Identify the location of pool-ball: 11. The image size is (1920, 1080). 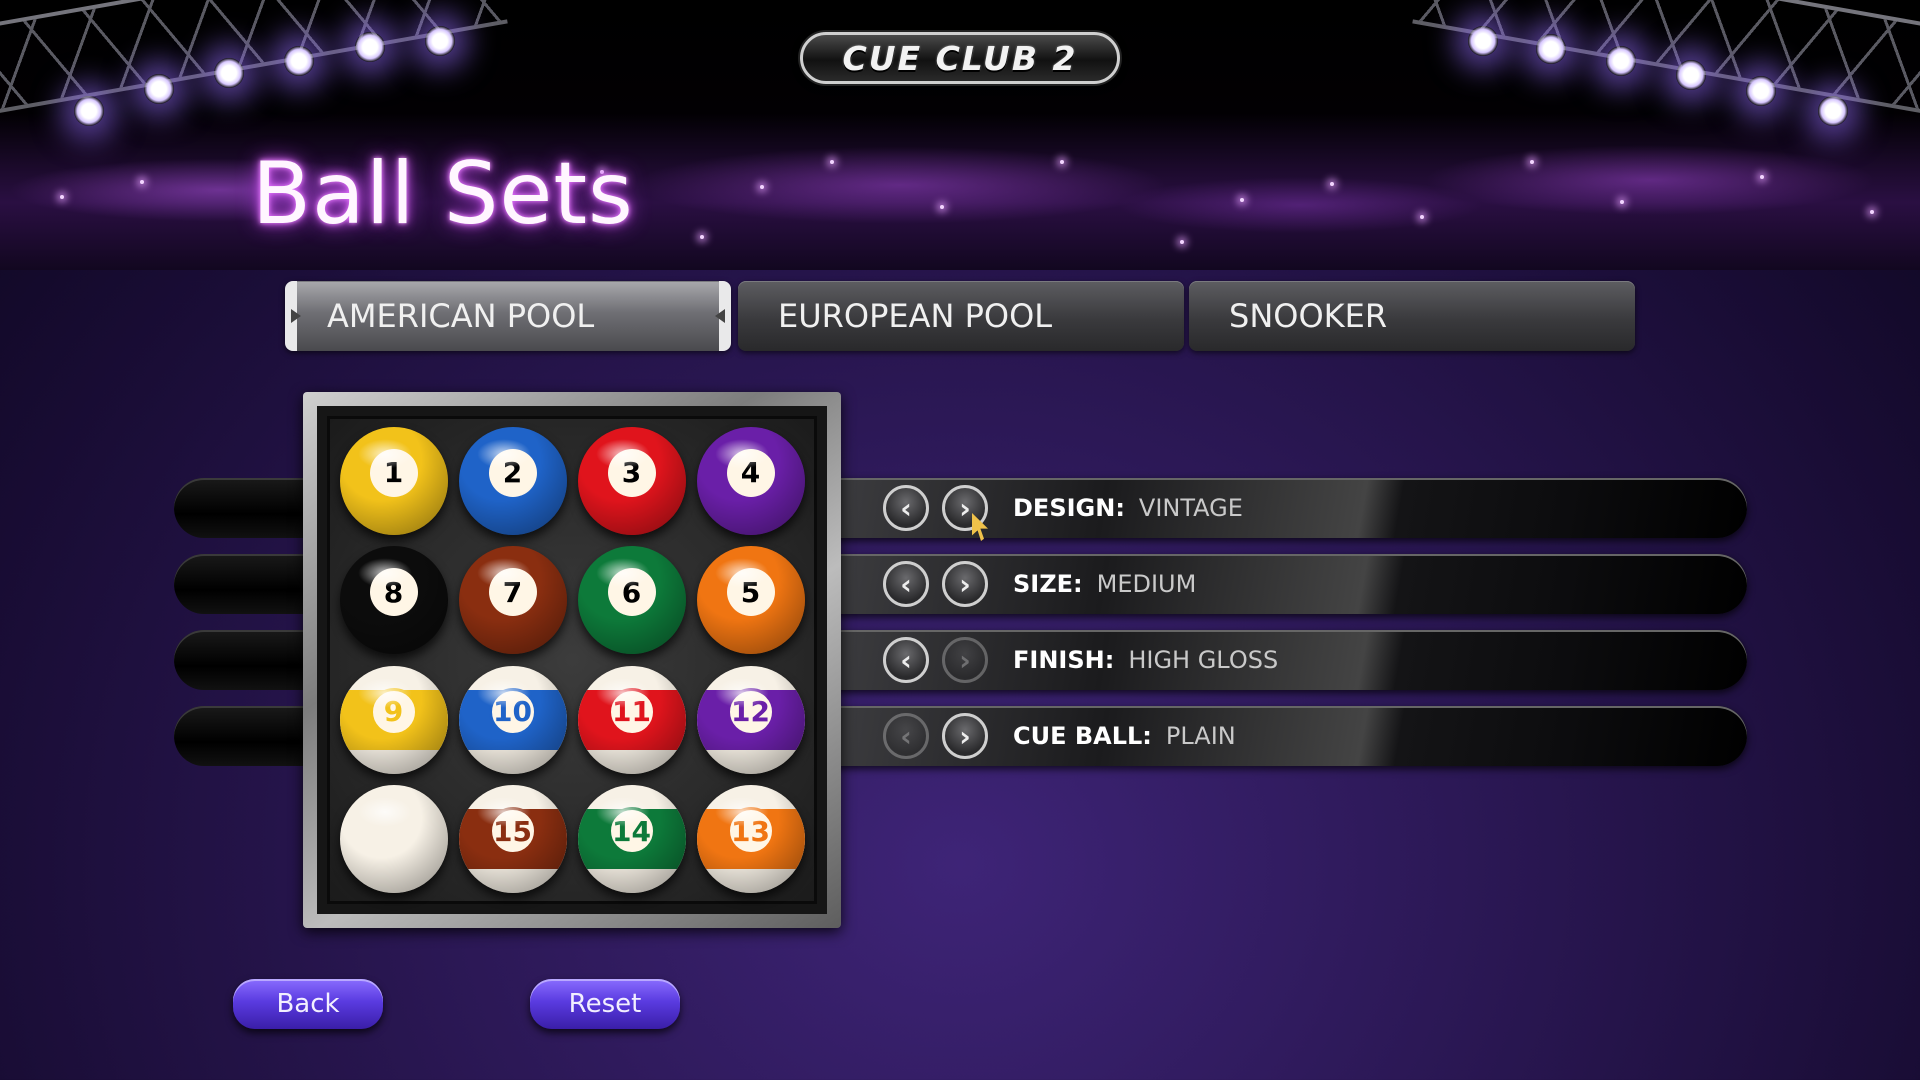
(631, 719).